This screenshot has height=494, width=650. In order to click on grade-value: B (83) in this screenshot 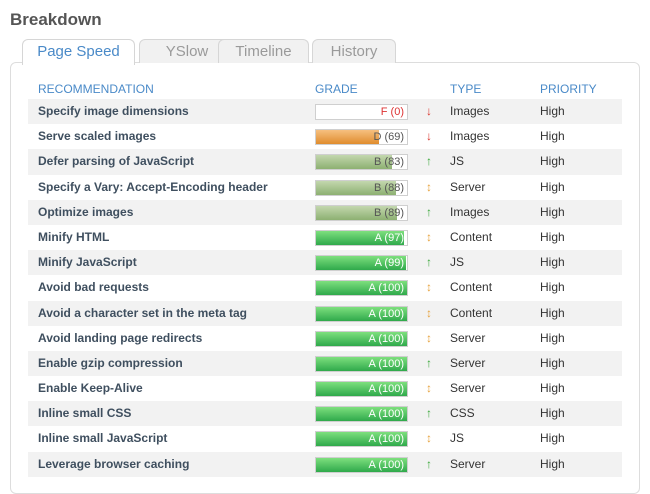, I will do `click(389, 162)`.